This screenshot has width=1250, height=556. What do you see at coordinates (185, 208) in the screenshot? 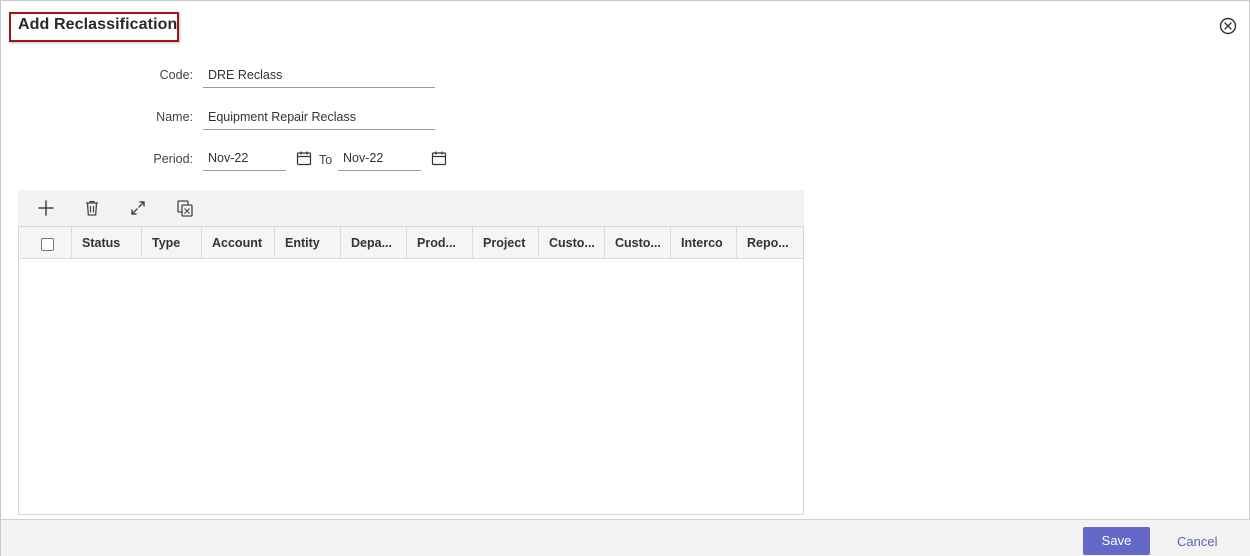
I see `copy-icon` at bounding box center [185, 208].